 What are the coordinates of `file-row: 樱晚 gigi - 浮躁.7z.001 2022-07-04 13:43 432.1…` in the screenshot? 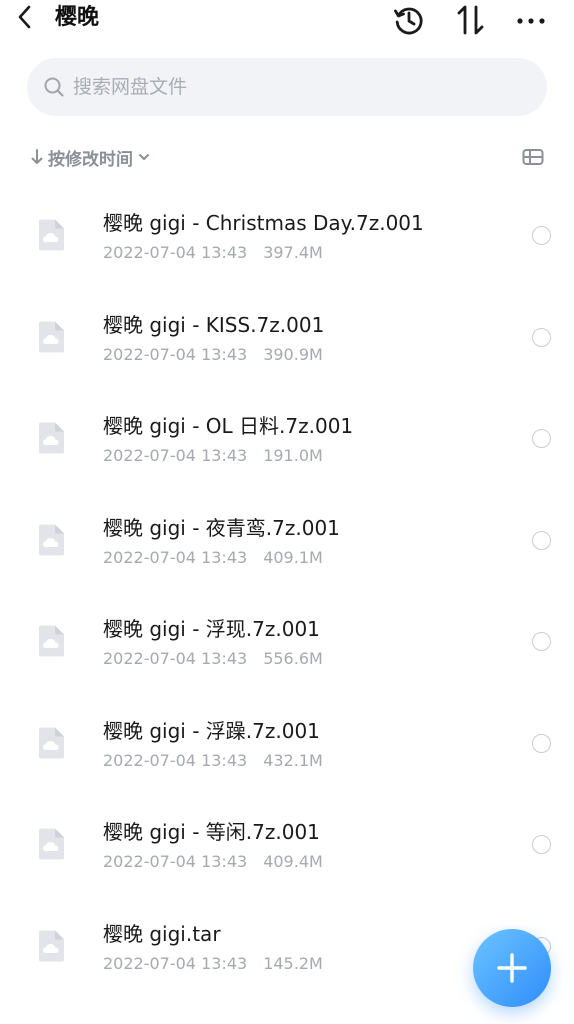 It's located at (287, 731).